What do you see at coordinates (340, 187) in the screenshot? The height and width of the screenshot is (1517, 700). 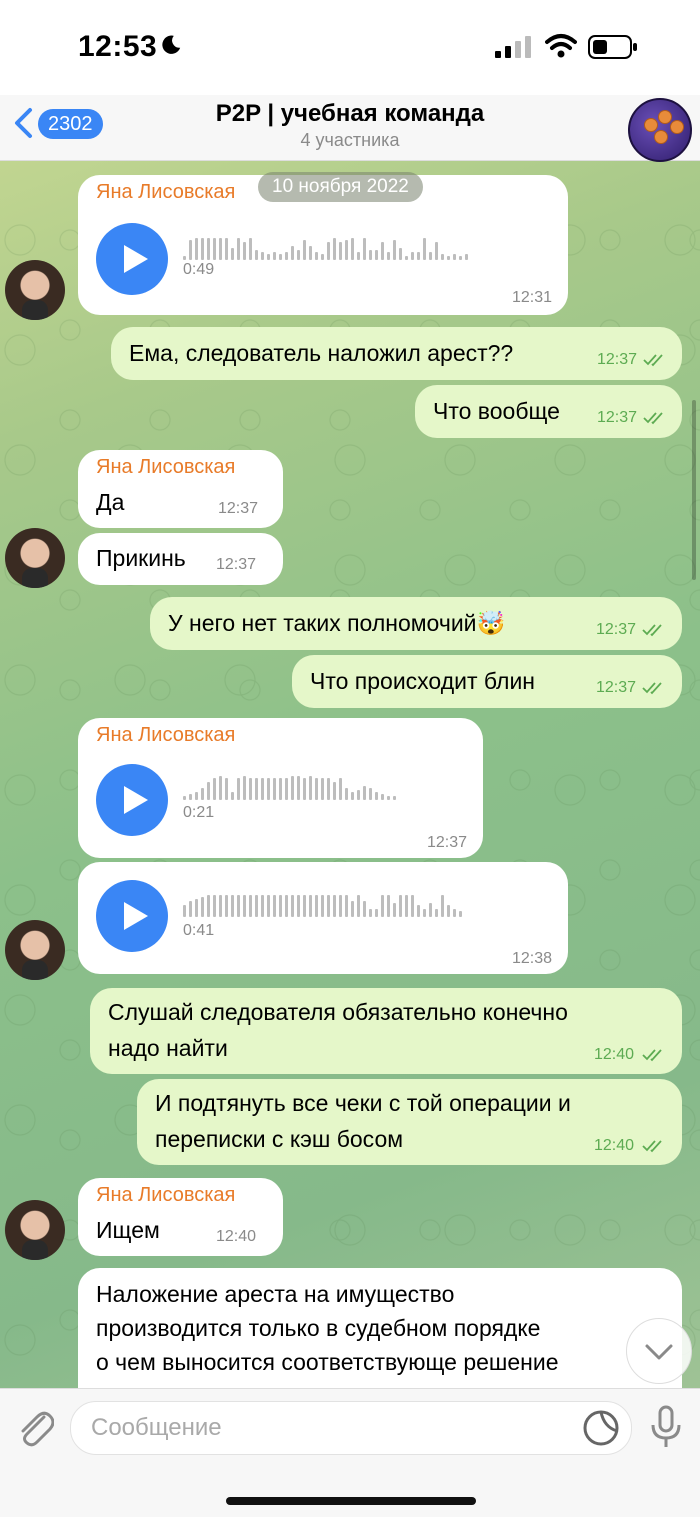 I see `date-pill: 10 ноября 2022` at bounding box center [340, 187].